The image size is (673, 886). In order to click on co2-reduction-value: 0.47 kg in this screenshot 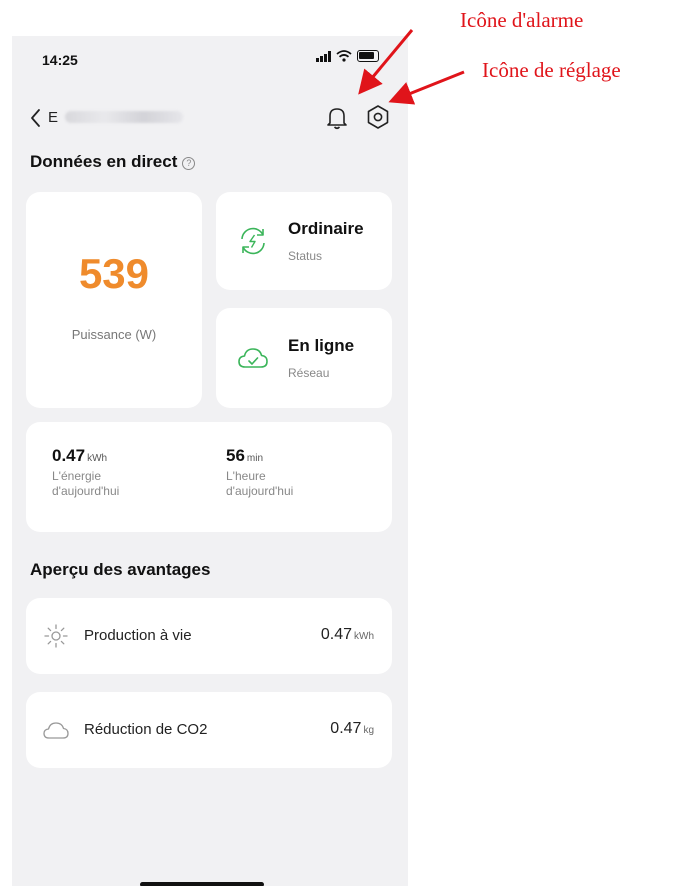, I will do `click(352, 728)`.